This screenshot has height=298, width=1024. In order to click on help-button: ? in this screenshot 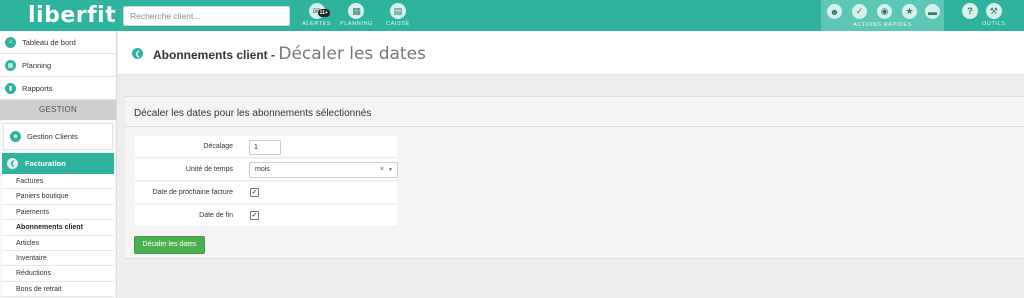, I will do `click(970, 11)`.